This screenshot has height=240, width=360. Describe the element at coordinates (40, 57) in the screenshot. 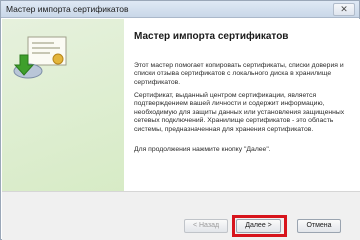

I see `certificate-import-icon` at that location.